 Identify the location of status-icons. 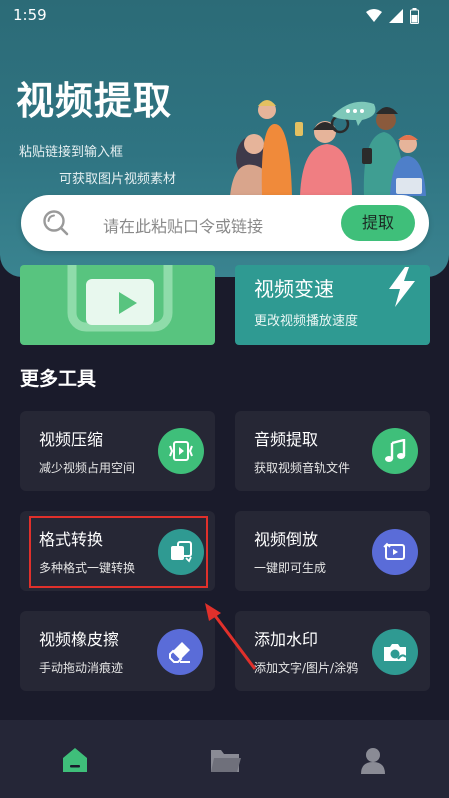
(392, 16).